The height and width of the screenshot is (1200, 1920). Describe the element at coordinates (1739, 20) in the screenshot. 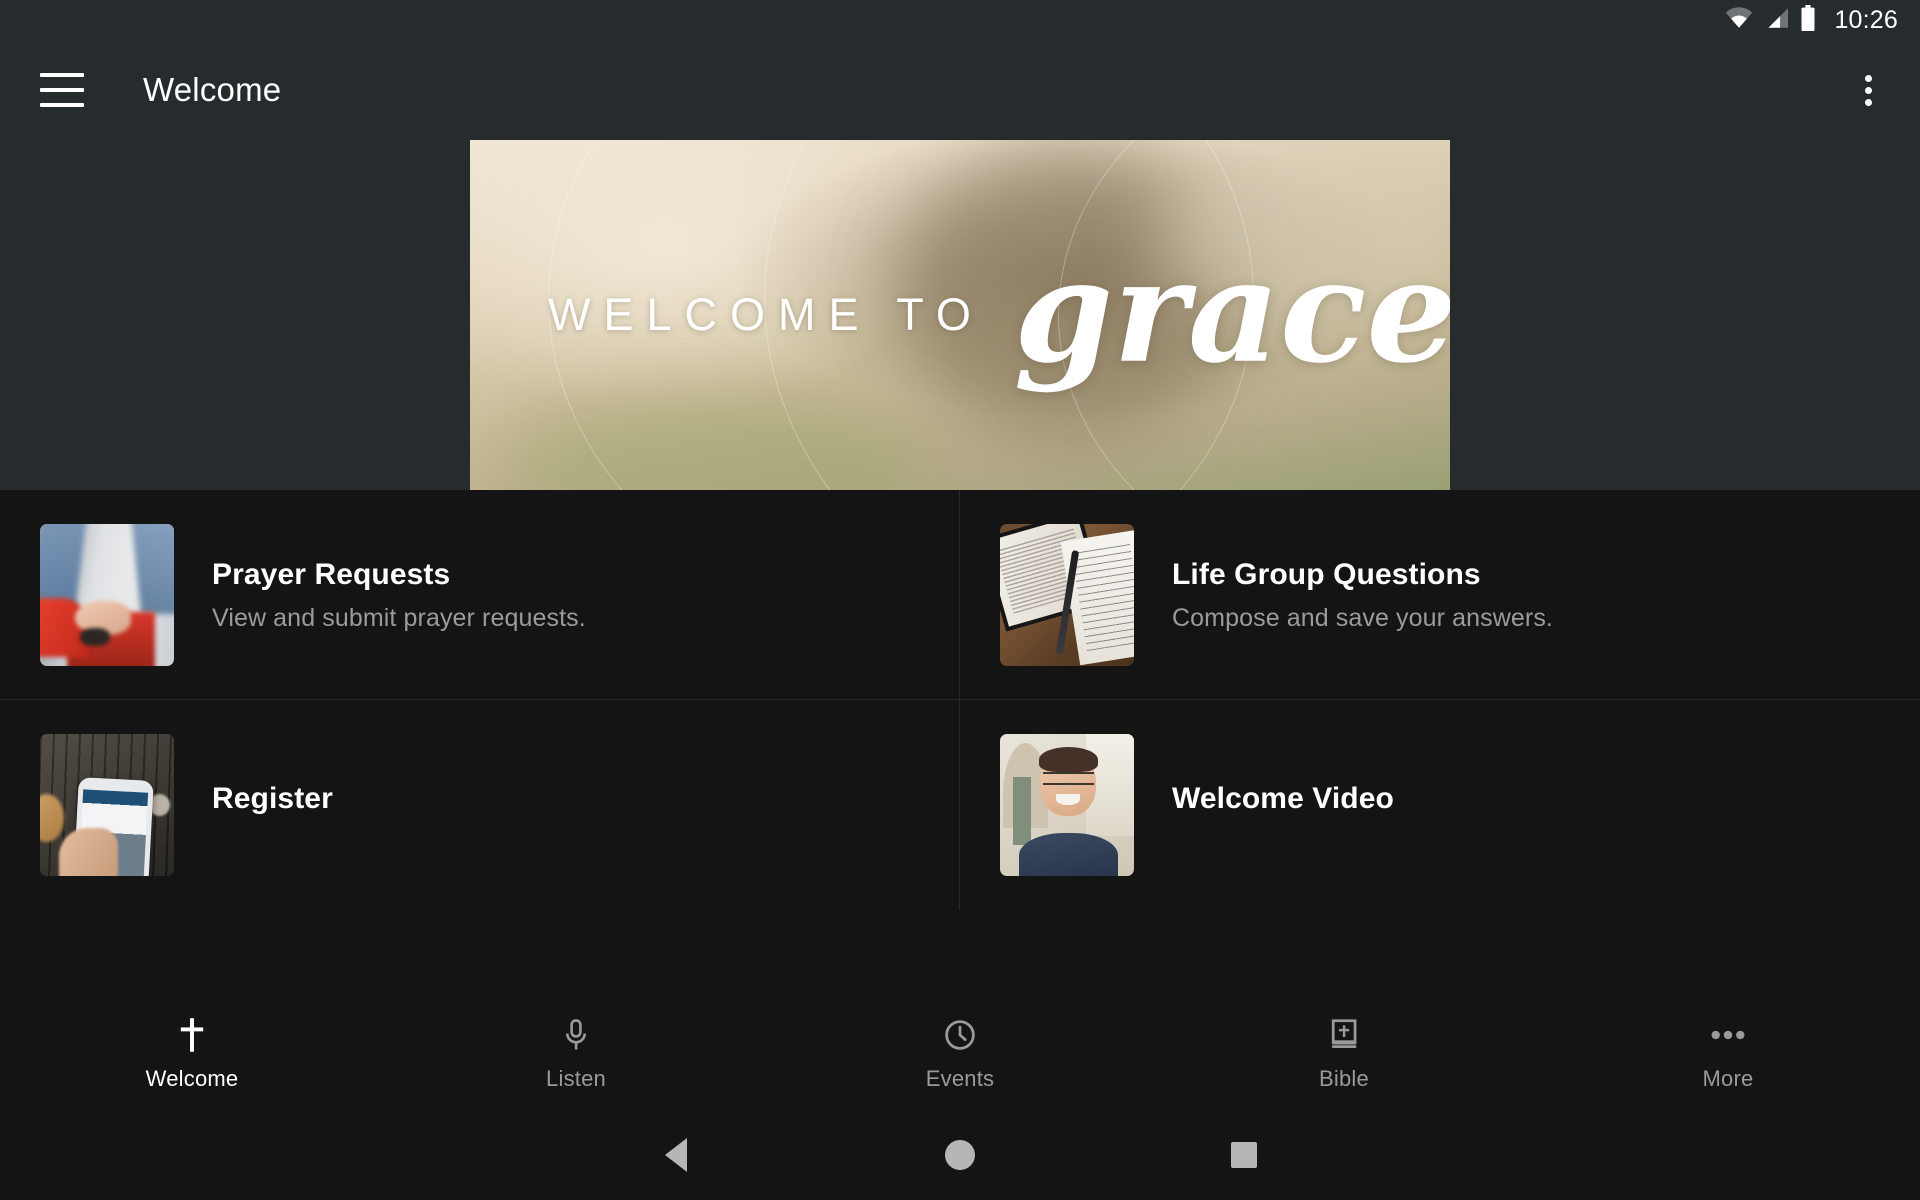

I see `wifi-icon` at that location.